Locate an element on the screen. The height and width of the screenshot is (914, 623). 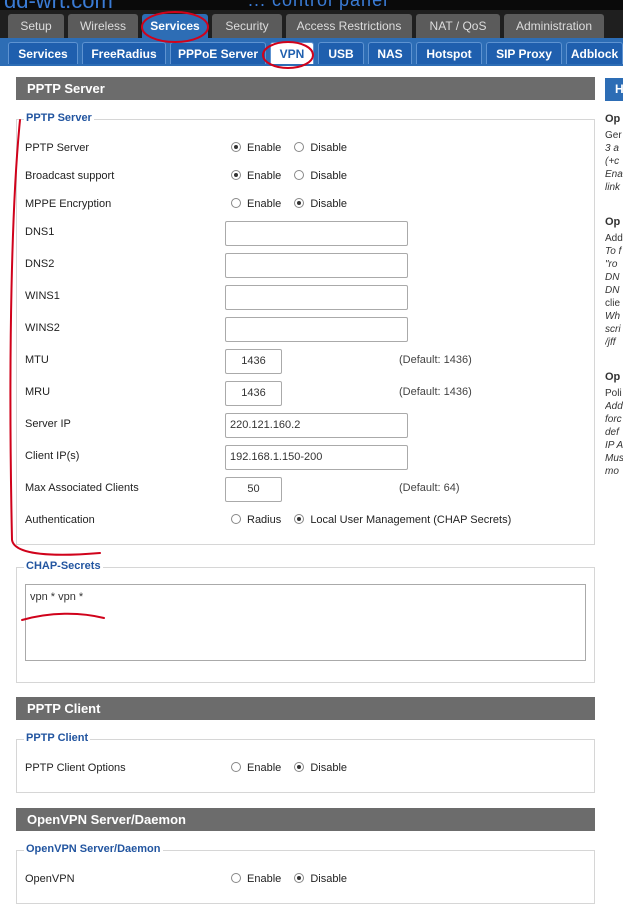
chap-secrets-textarea: vpn * vpn * is located at coordinates (305, 622).